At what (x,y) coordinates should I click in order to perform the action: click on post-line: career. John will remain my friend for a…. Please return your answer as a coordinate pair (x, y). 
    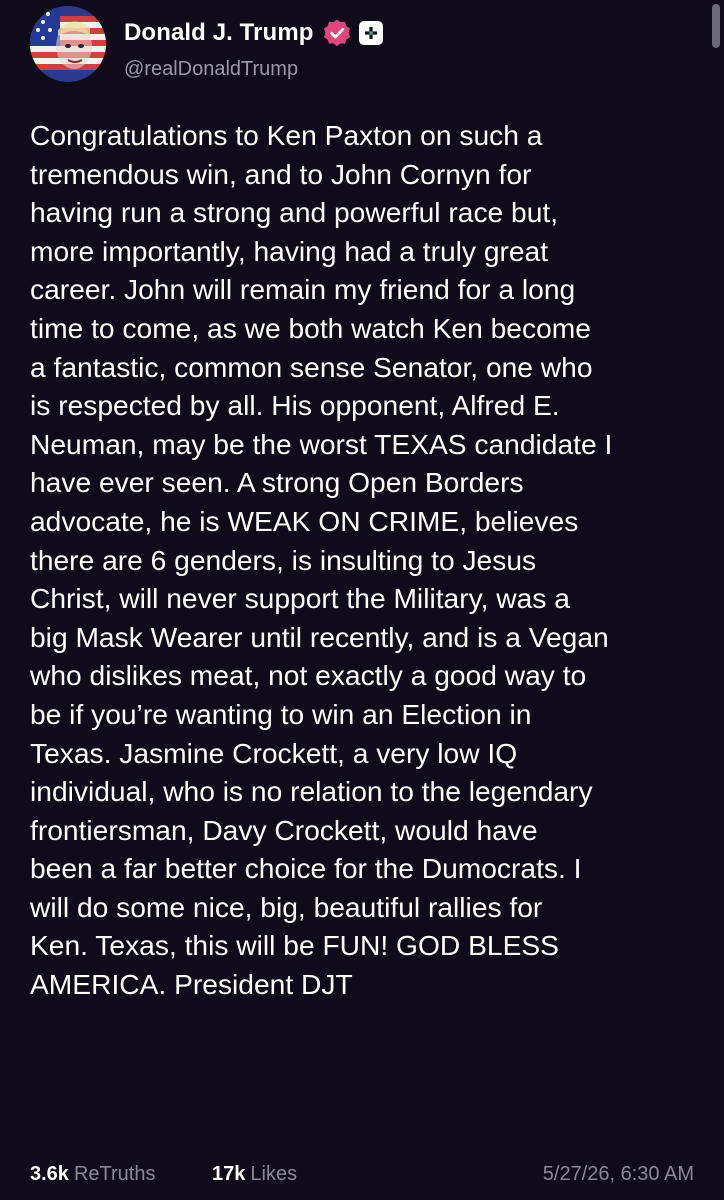
    Looking at the image, I should click on (303, 289).